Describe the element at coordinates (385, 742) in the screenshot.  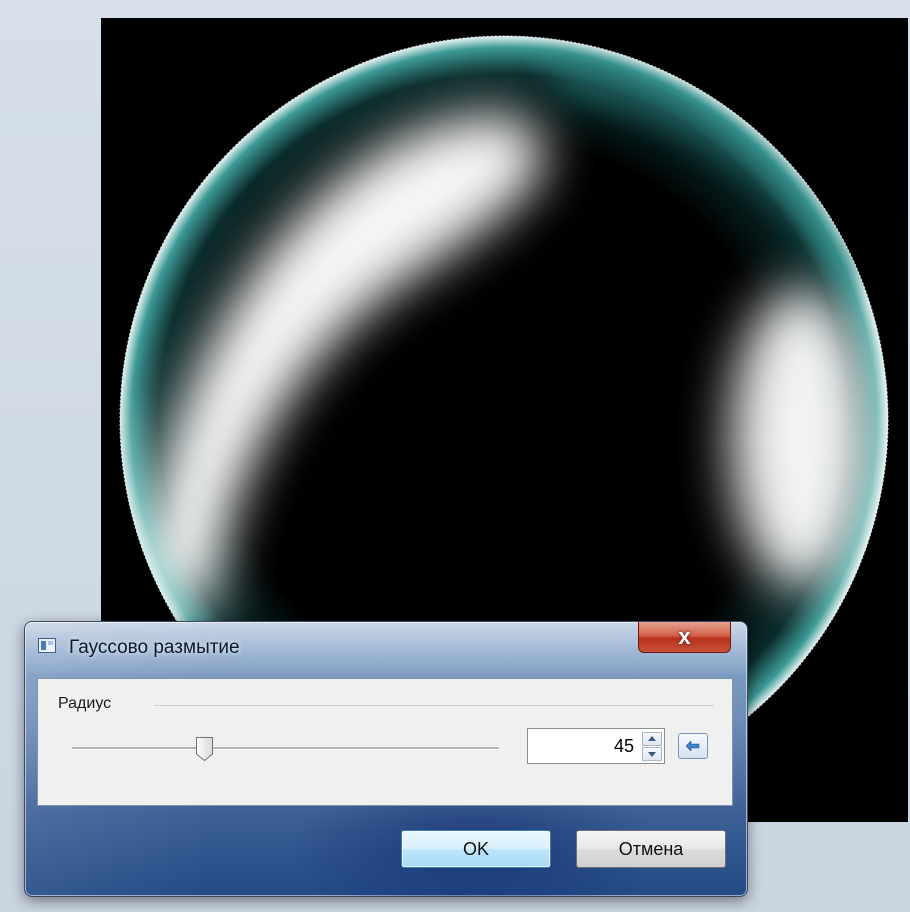
I see `dialog-content-panel: Радиус 45` at that location.